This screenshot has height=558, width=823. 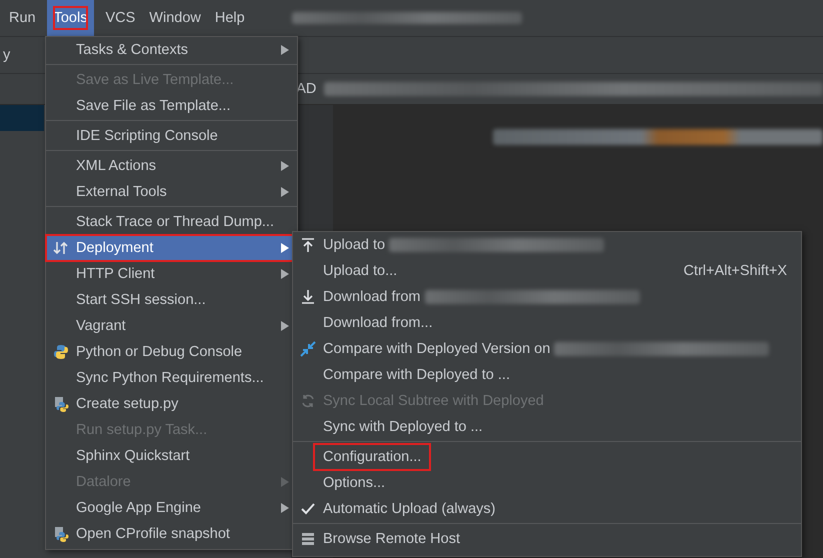 What do you see at coordinates (171, 136) in the screenshot?
I see `menu-item: IDE Scripting Console` at bounding box center [171, 136].